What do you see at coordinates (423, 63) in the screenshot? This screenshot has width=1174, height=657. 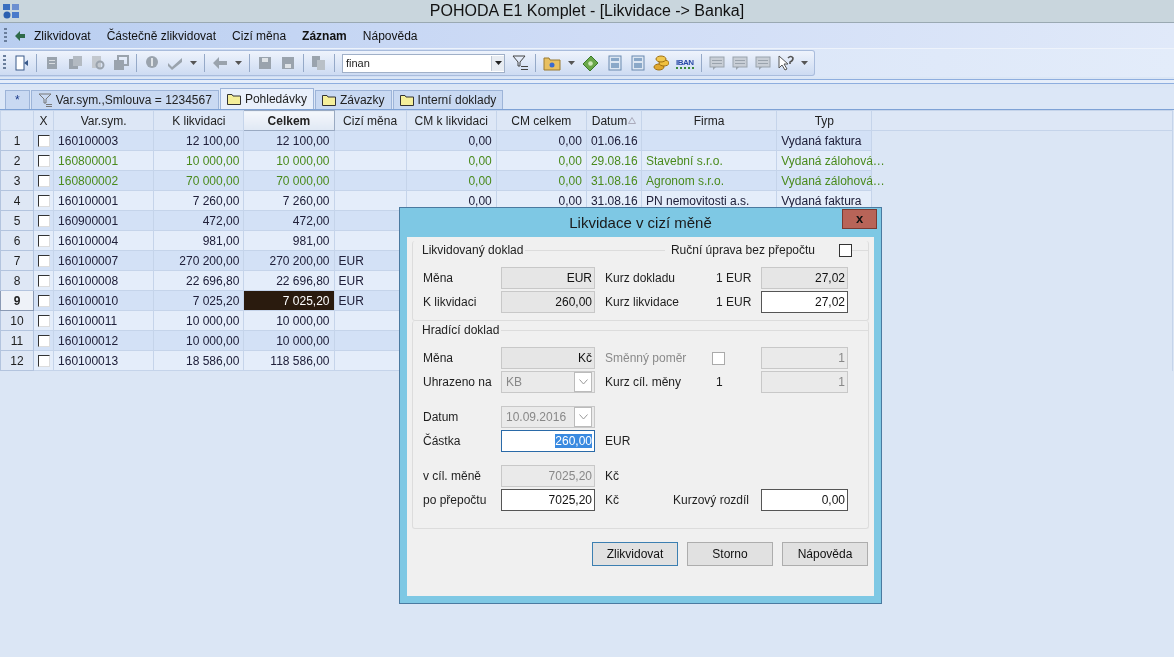 I see `filter-combo: finan` at bounding box center [423, 63].